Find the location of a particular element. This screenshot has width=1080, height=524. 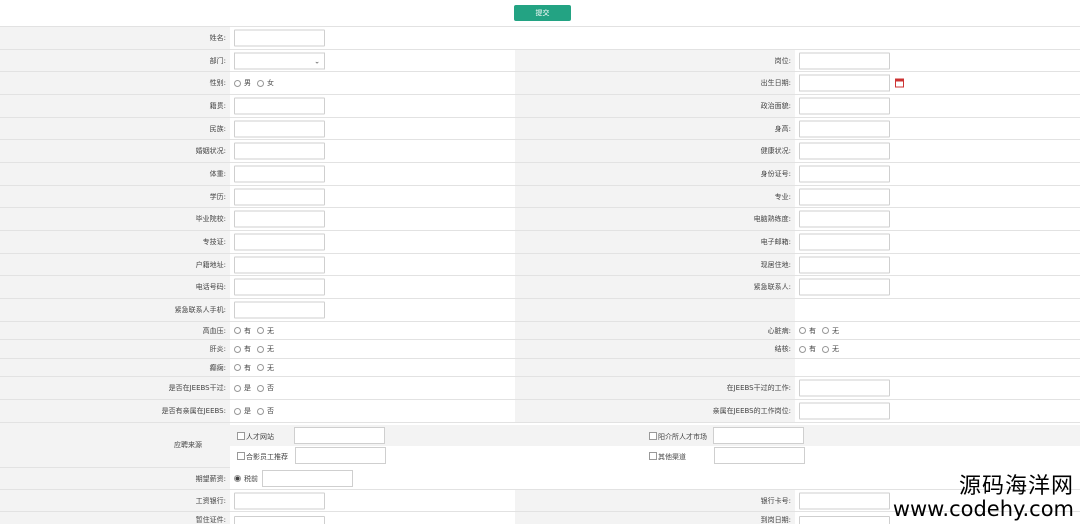

field-label: 岗位: is located at coordinates (655, 60).